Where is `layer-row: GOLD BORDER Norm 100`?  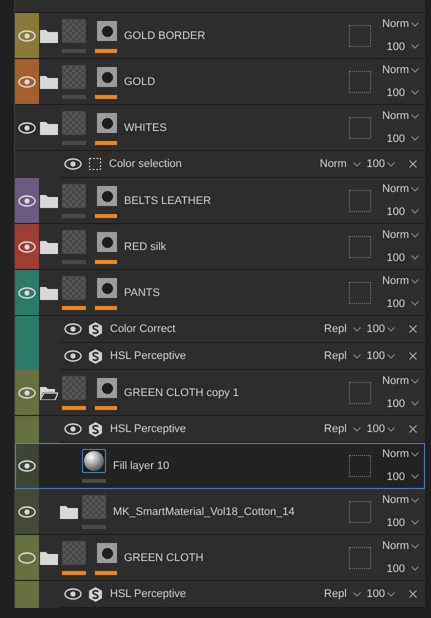
layer-row: GOLD BORDER Norm 100 is located at coordinates (220, 36).